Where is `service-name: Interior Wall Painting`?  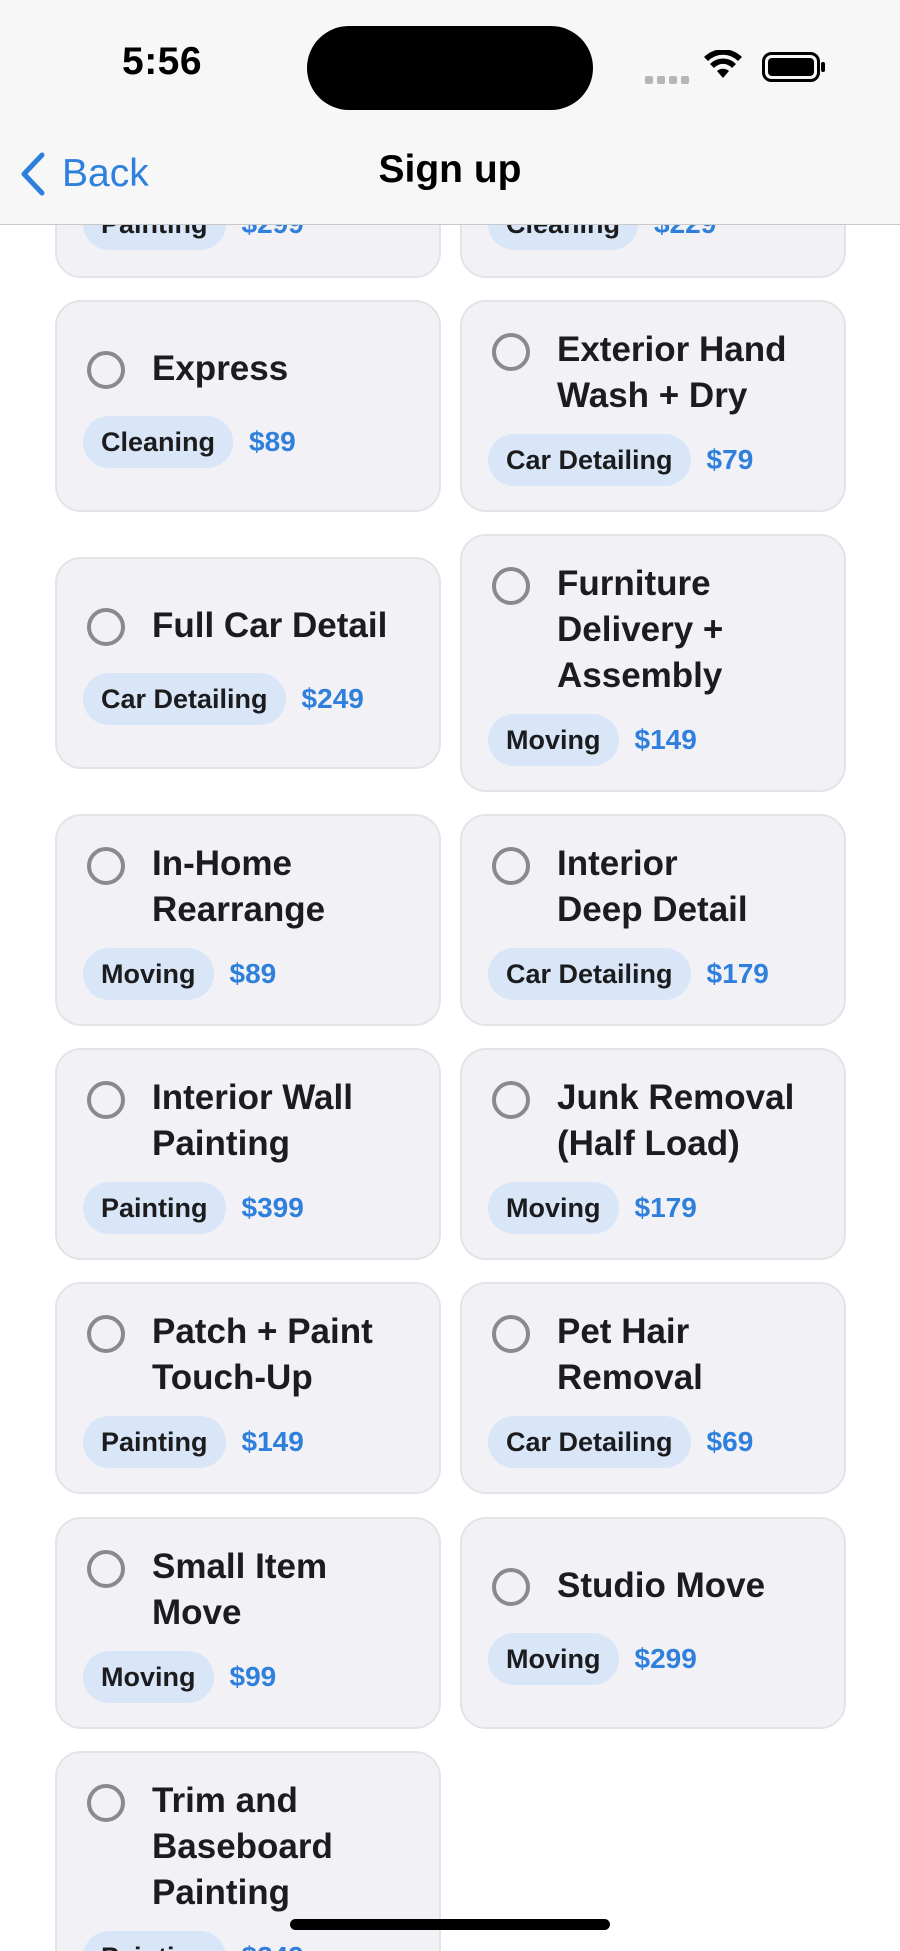
service-name: Interior Wall Painting is located at coordinates (252, 1120).